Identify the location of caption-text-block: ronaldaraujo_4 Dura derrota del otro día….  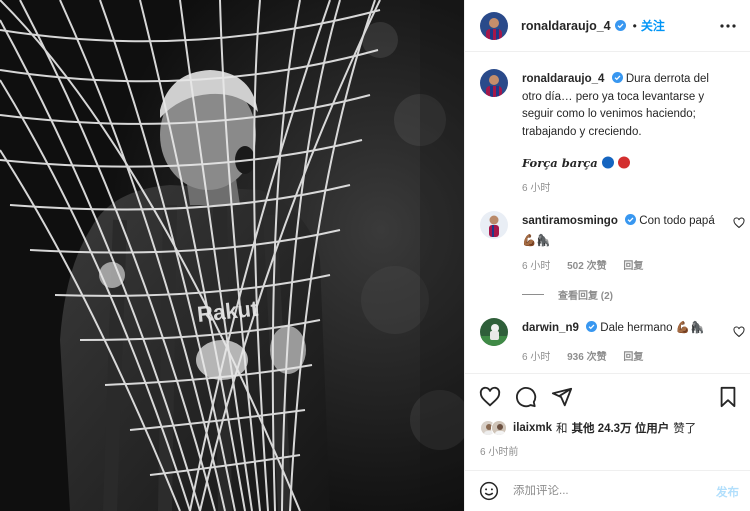
(624, 122).